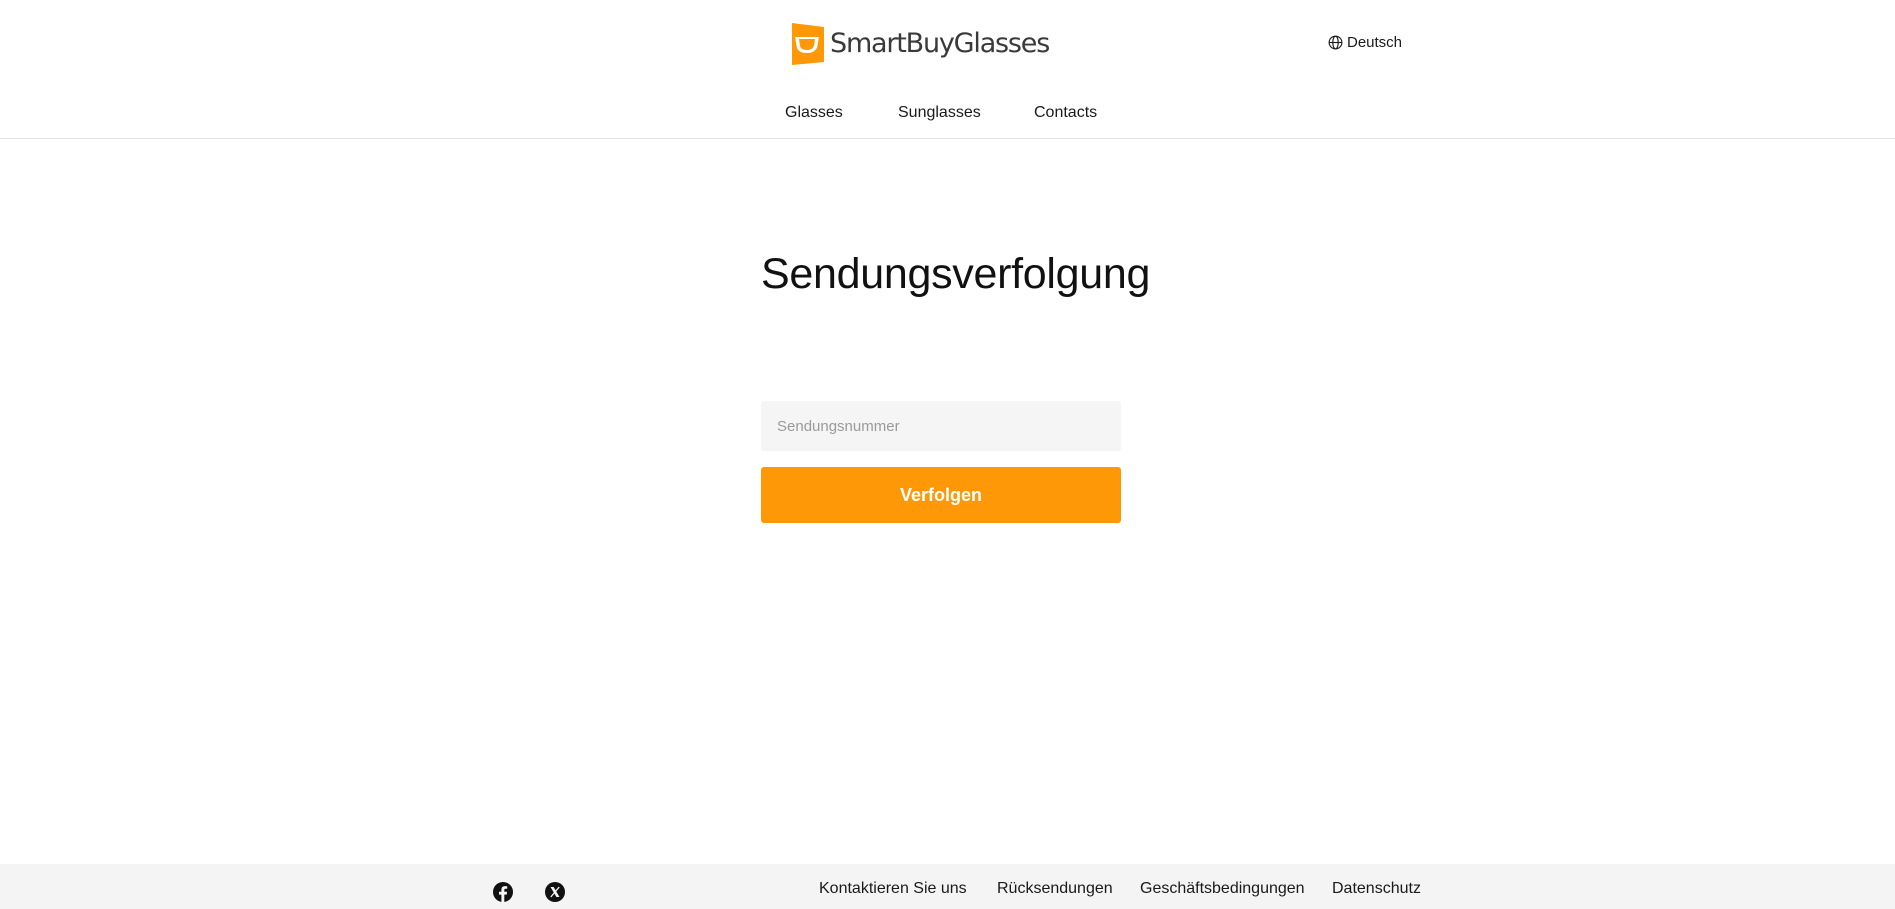  Describe the element at coordinates (1055, 889) in the screenshot. I see `footer-link-returns: Rücksendungen` at that location.